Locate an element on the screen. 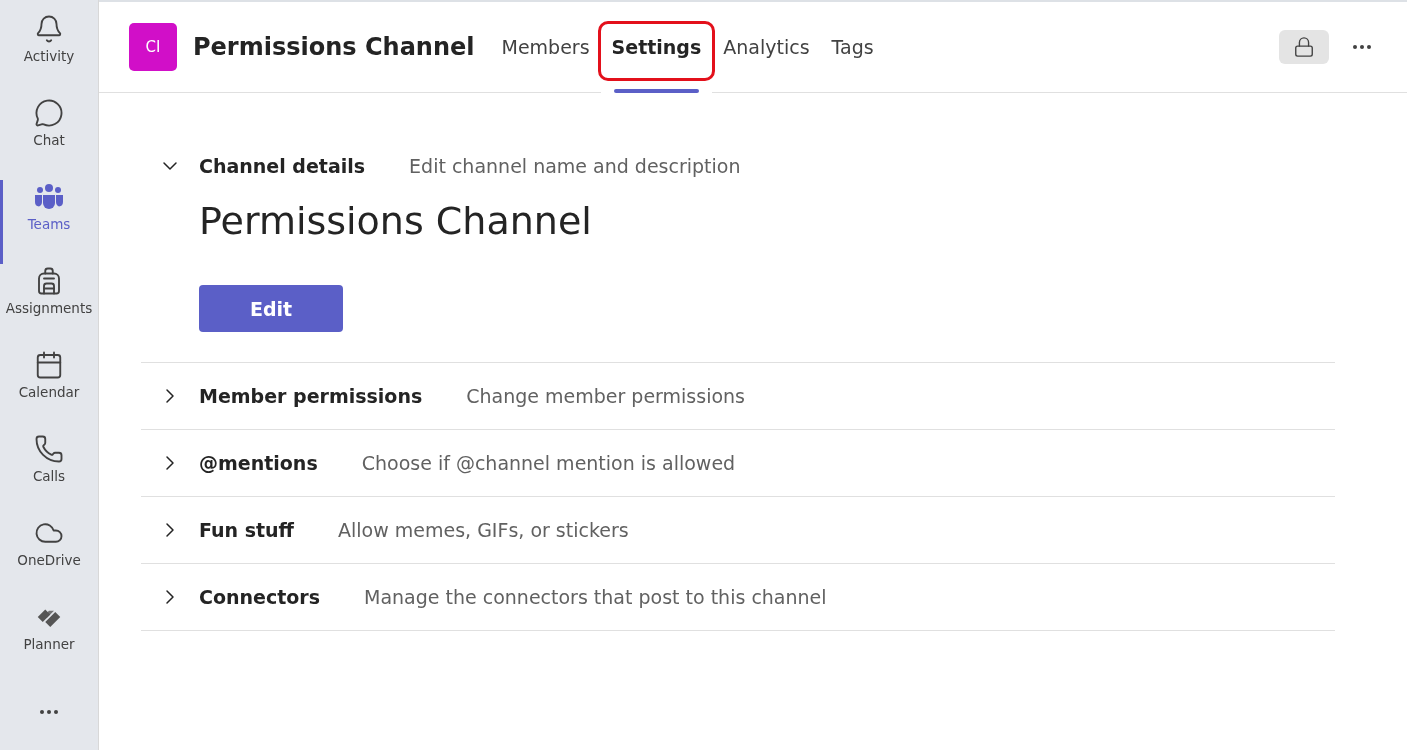  section-description: Edit channel name and description is located at coordinates (575, 166).